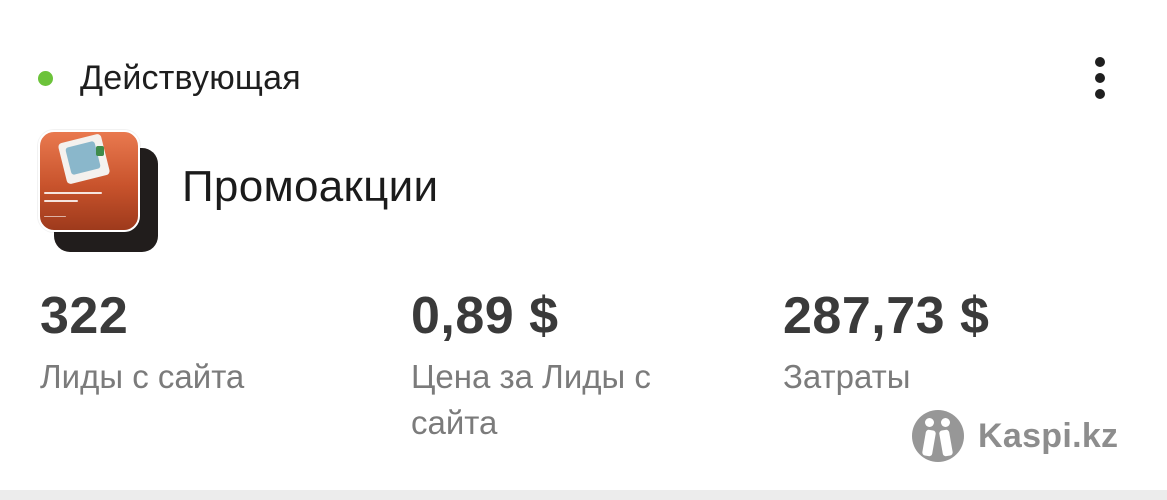 The width and height of the screenshot is (1167, 500). I want to click on ad-creative-thumbnail, so click(99, 192).